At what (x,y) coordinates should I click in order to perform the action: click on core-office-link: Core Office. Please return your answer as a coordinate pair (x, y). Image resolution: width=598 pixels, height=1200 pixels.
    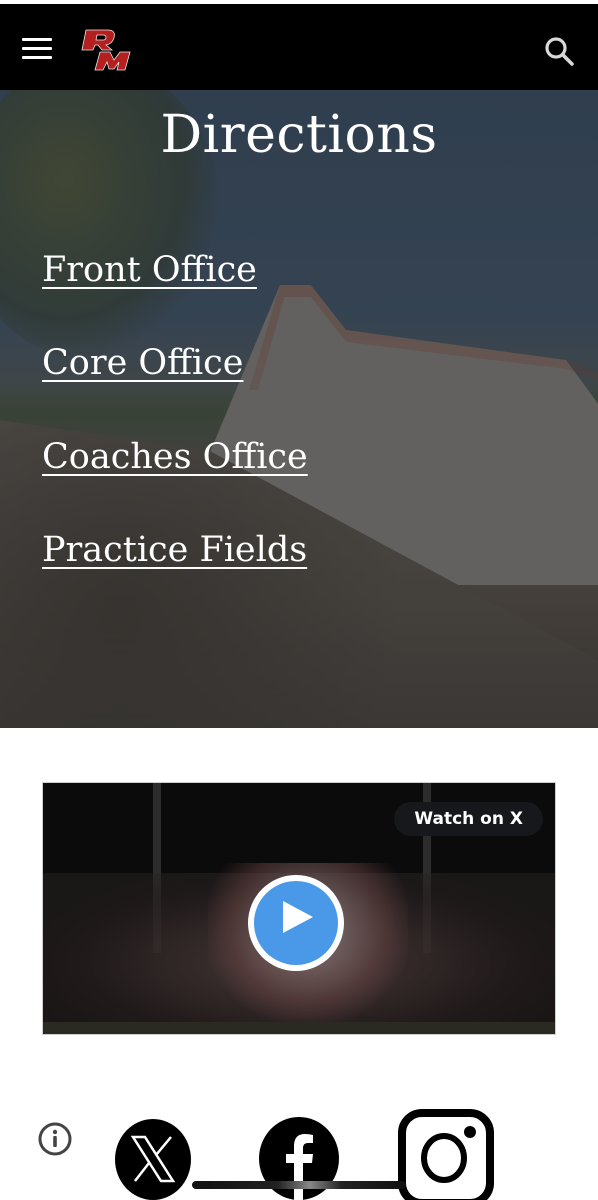
    Looking at the image, I should click on (143, 363).